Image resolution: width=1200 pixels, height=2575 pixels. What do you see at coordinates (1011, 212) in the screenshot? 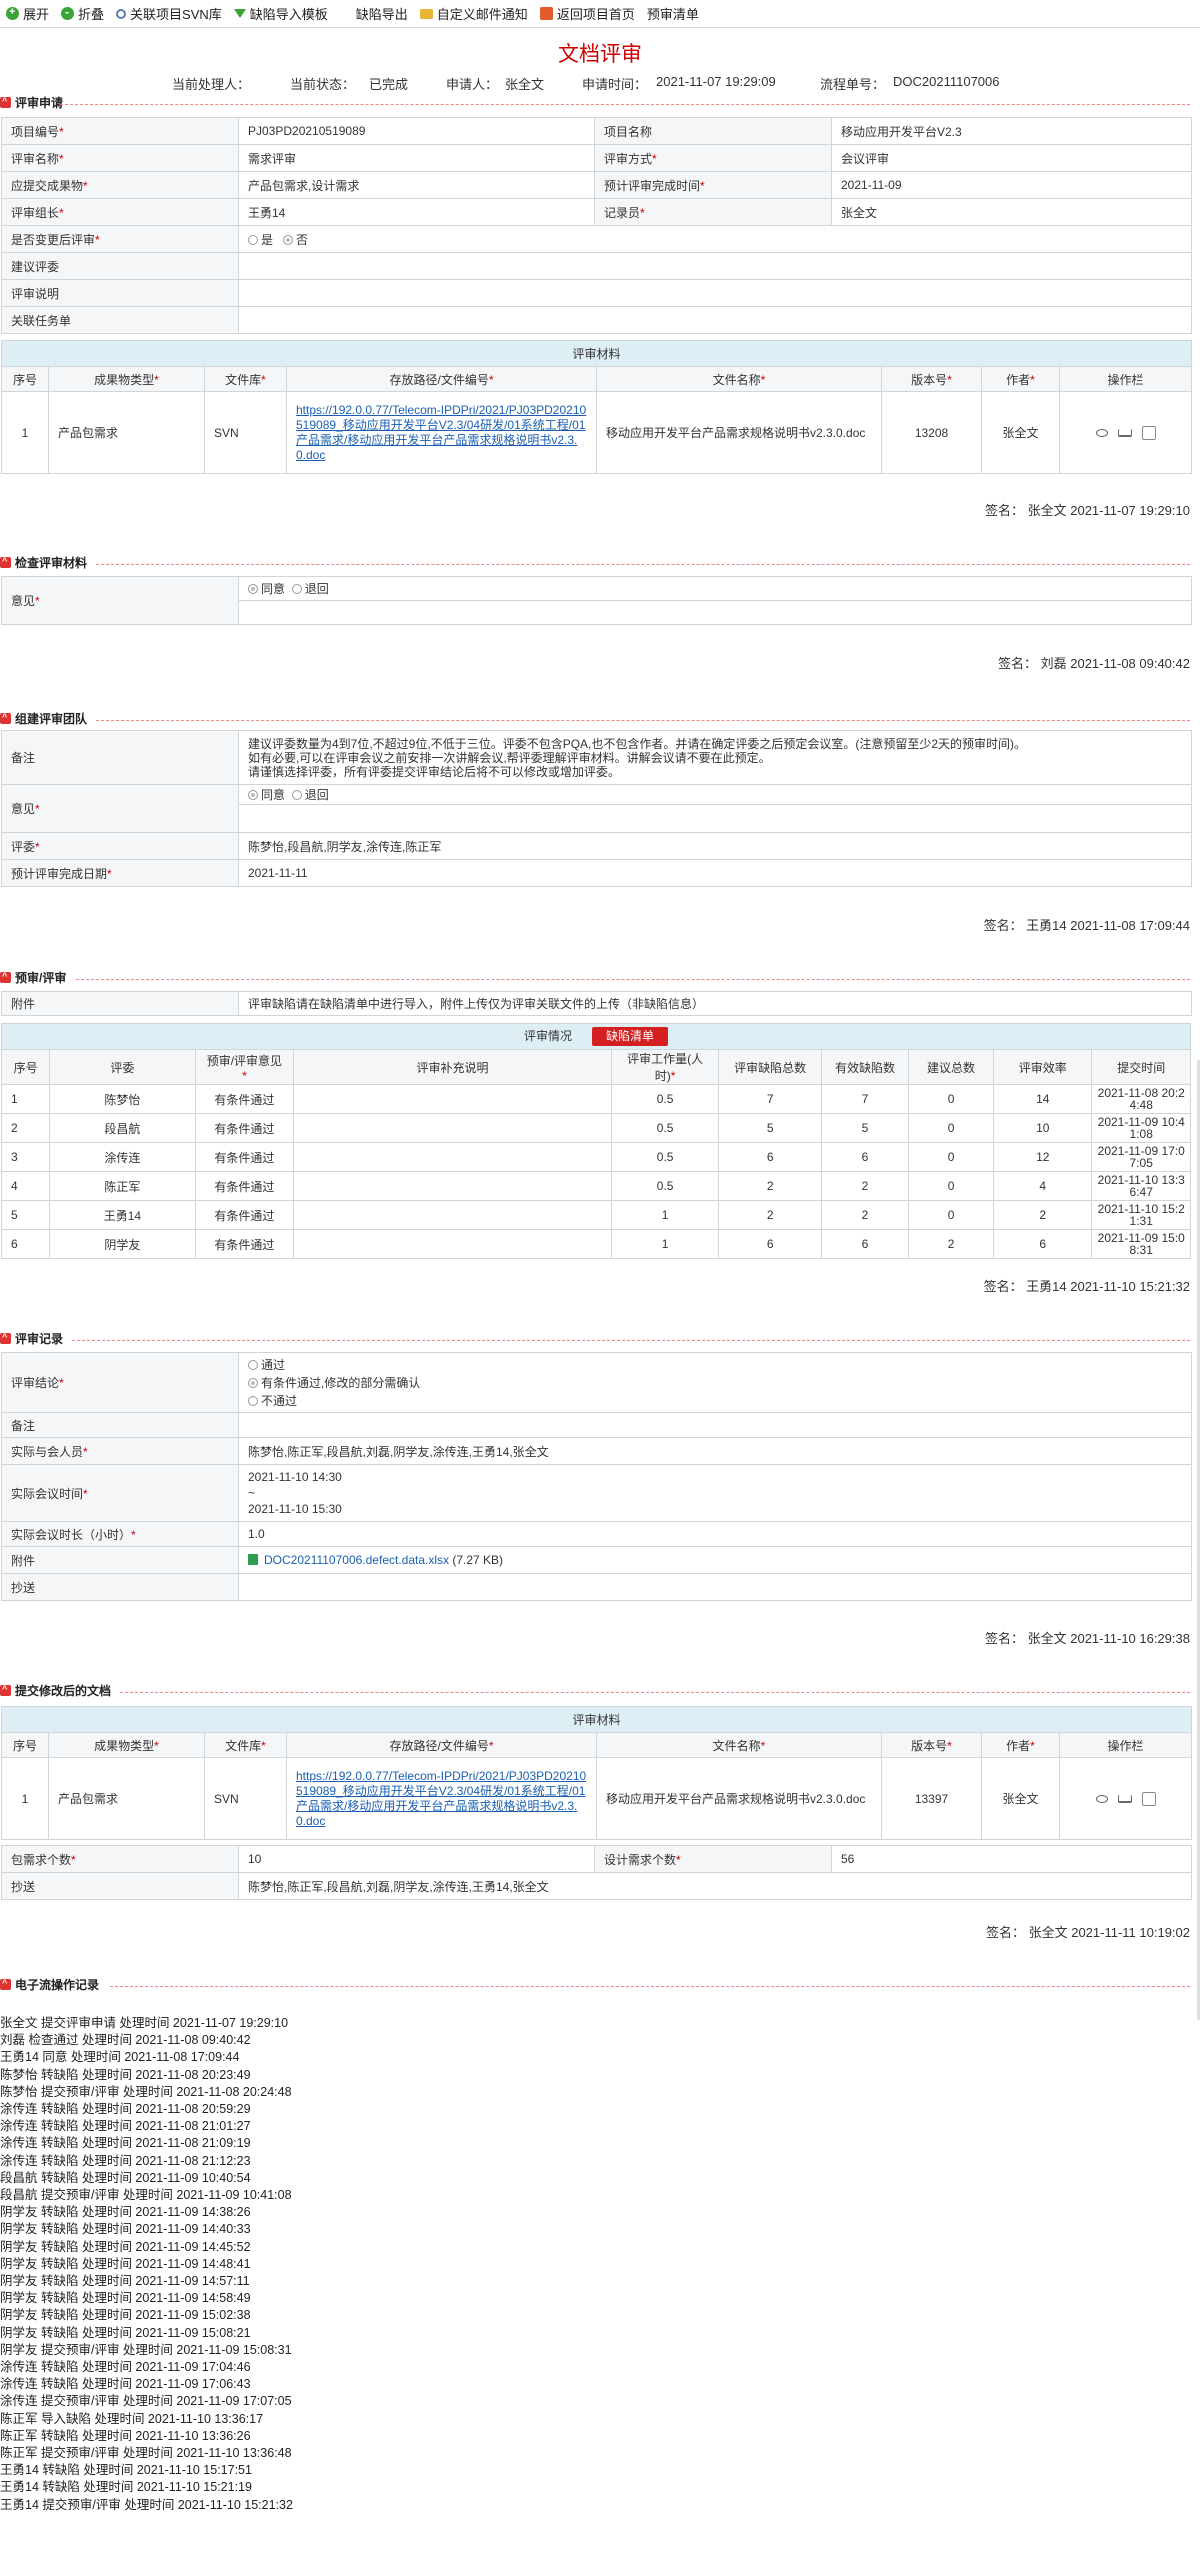
I see `recorder-value: 张全文` at bounding box center [1011, 212].